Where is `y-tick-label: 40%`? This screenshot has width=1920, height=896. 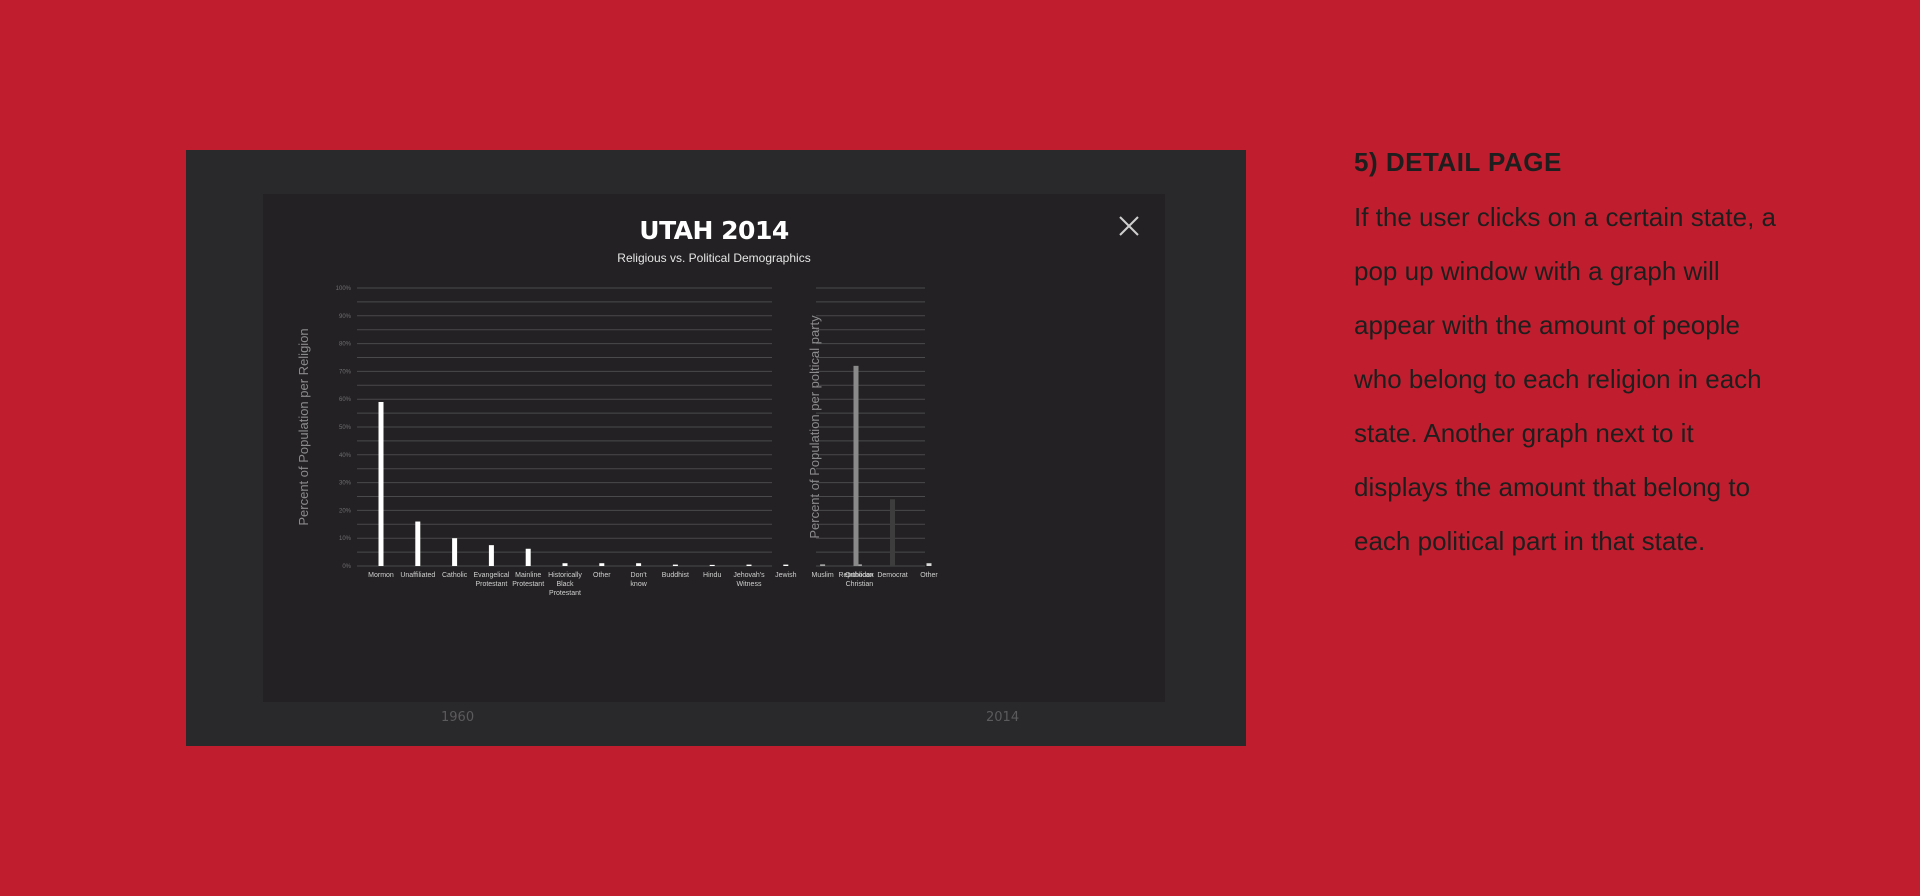 y-tick-label: 40% is located at coordinates (345, 456).